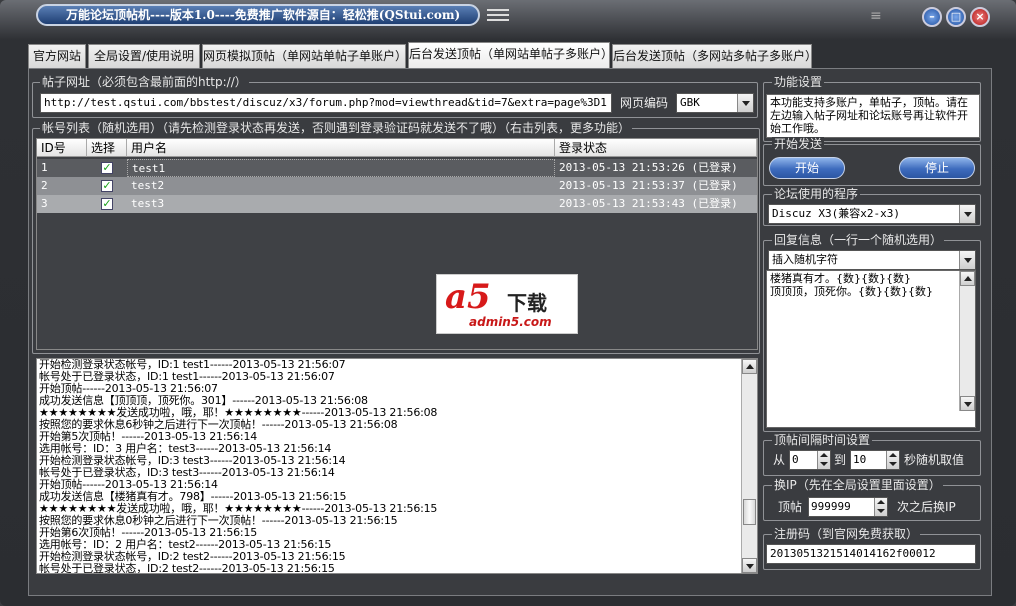  Describe the element at coordinates (926, 507) in the screenshot. I see `ip-suffix: 次之后换IP` at that location.